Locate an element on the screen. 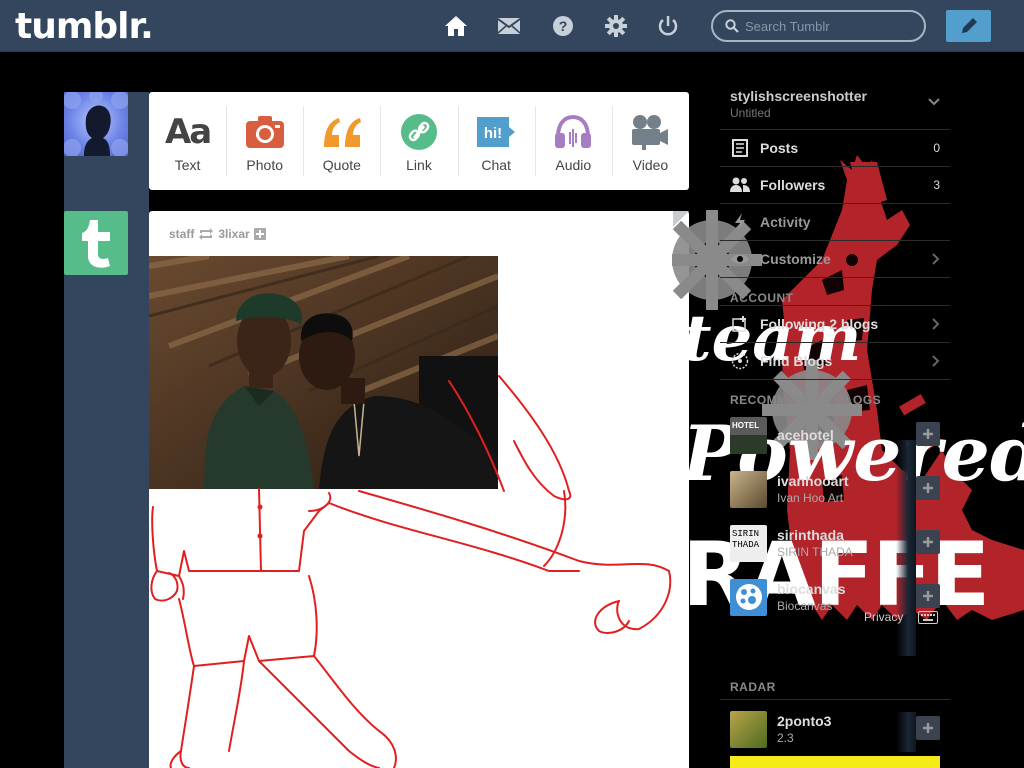  post-type-chat: hi! Chat is located at coordinates (496, 141).